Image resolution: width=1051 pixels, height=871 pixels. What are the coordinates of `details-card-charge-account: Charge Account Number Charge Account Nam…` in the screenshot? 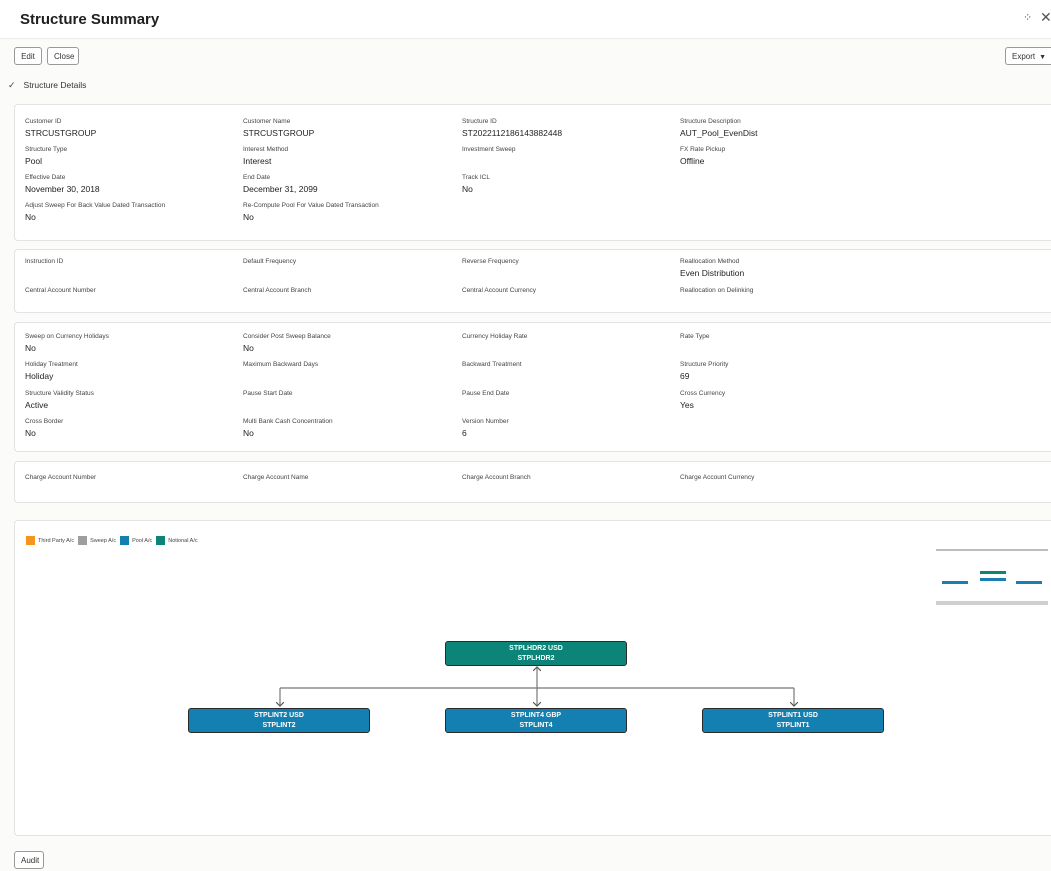 It's located at (532, 482).